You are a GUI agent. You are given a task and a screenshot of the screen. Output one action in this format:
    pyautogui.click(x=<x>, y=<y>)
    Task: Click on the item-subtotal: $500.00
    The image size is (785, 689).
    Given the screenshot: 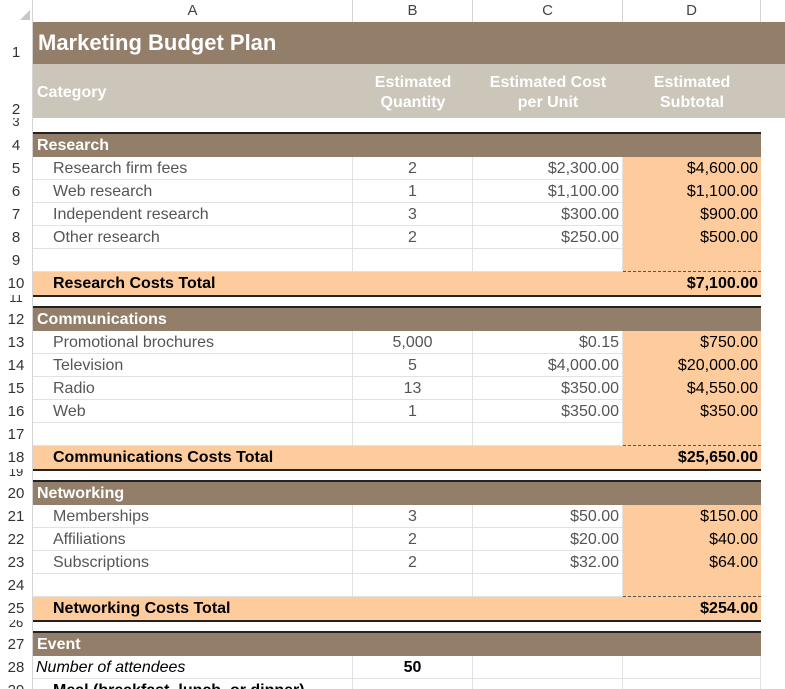 What is the action you would take?
    pyautogui.click(x=692, y=237)
    